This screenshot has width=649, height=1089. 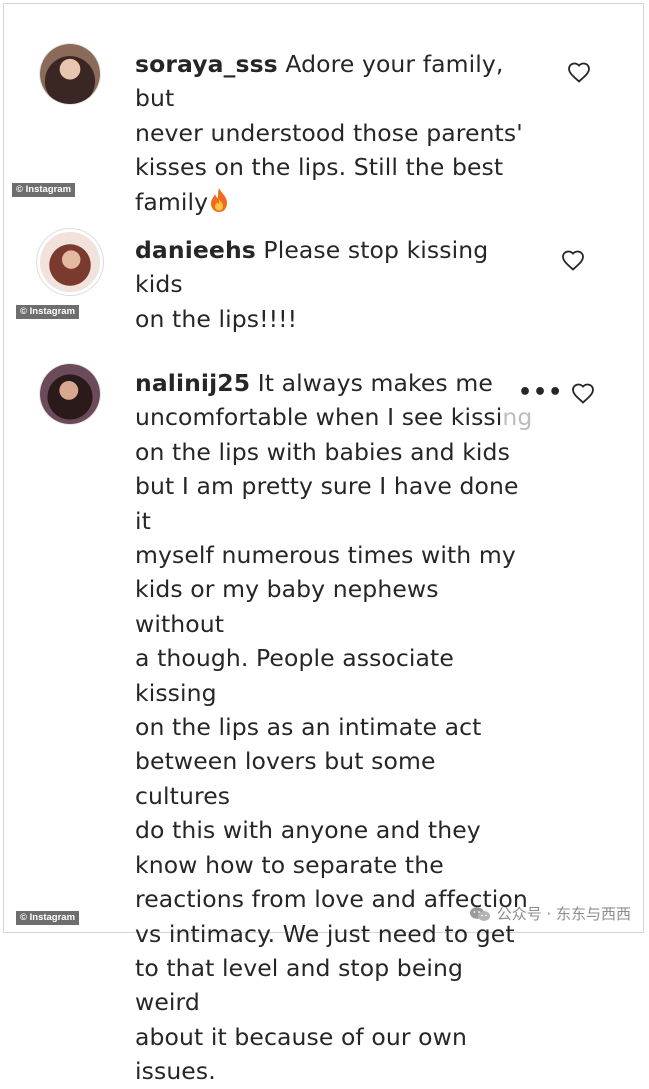 I want to click on comment-username: soraya_sss, so click(x=206, y=64).